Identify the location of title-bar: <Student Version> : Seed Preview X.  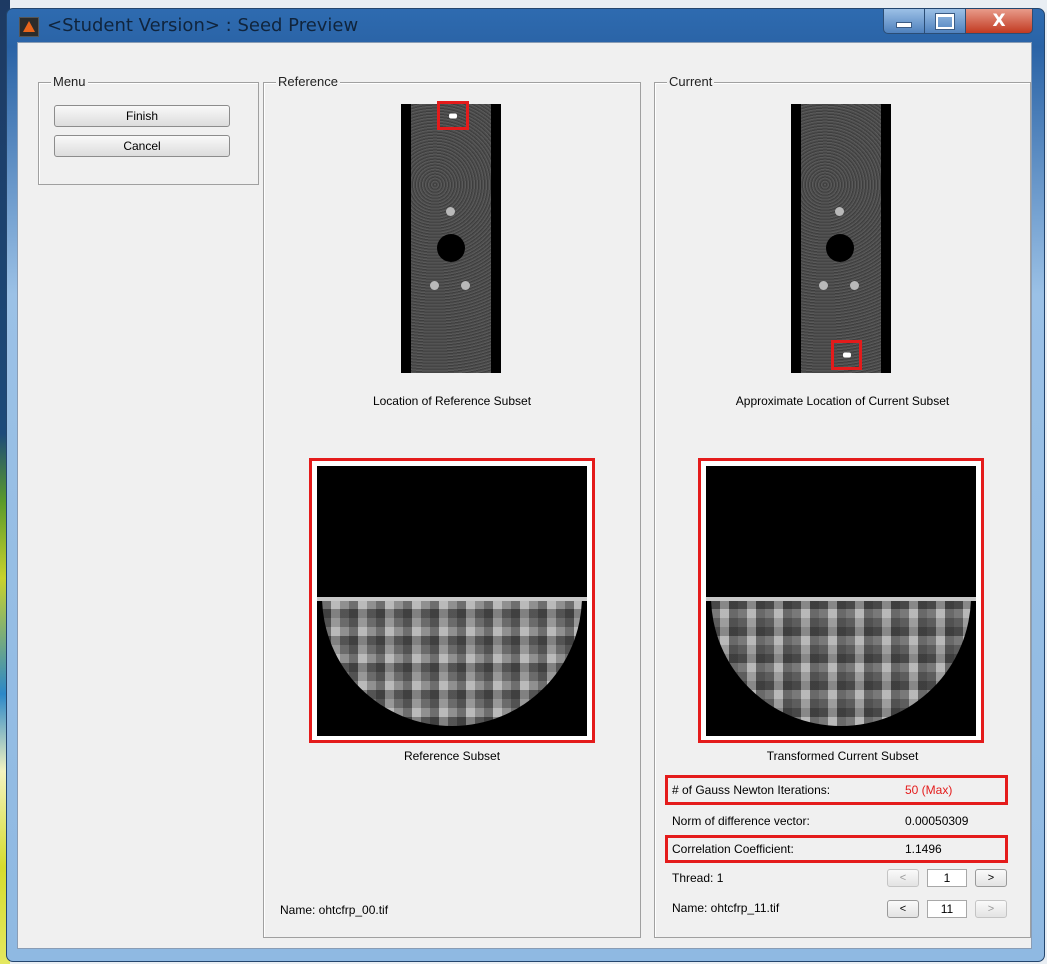
(525, 25).